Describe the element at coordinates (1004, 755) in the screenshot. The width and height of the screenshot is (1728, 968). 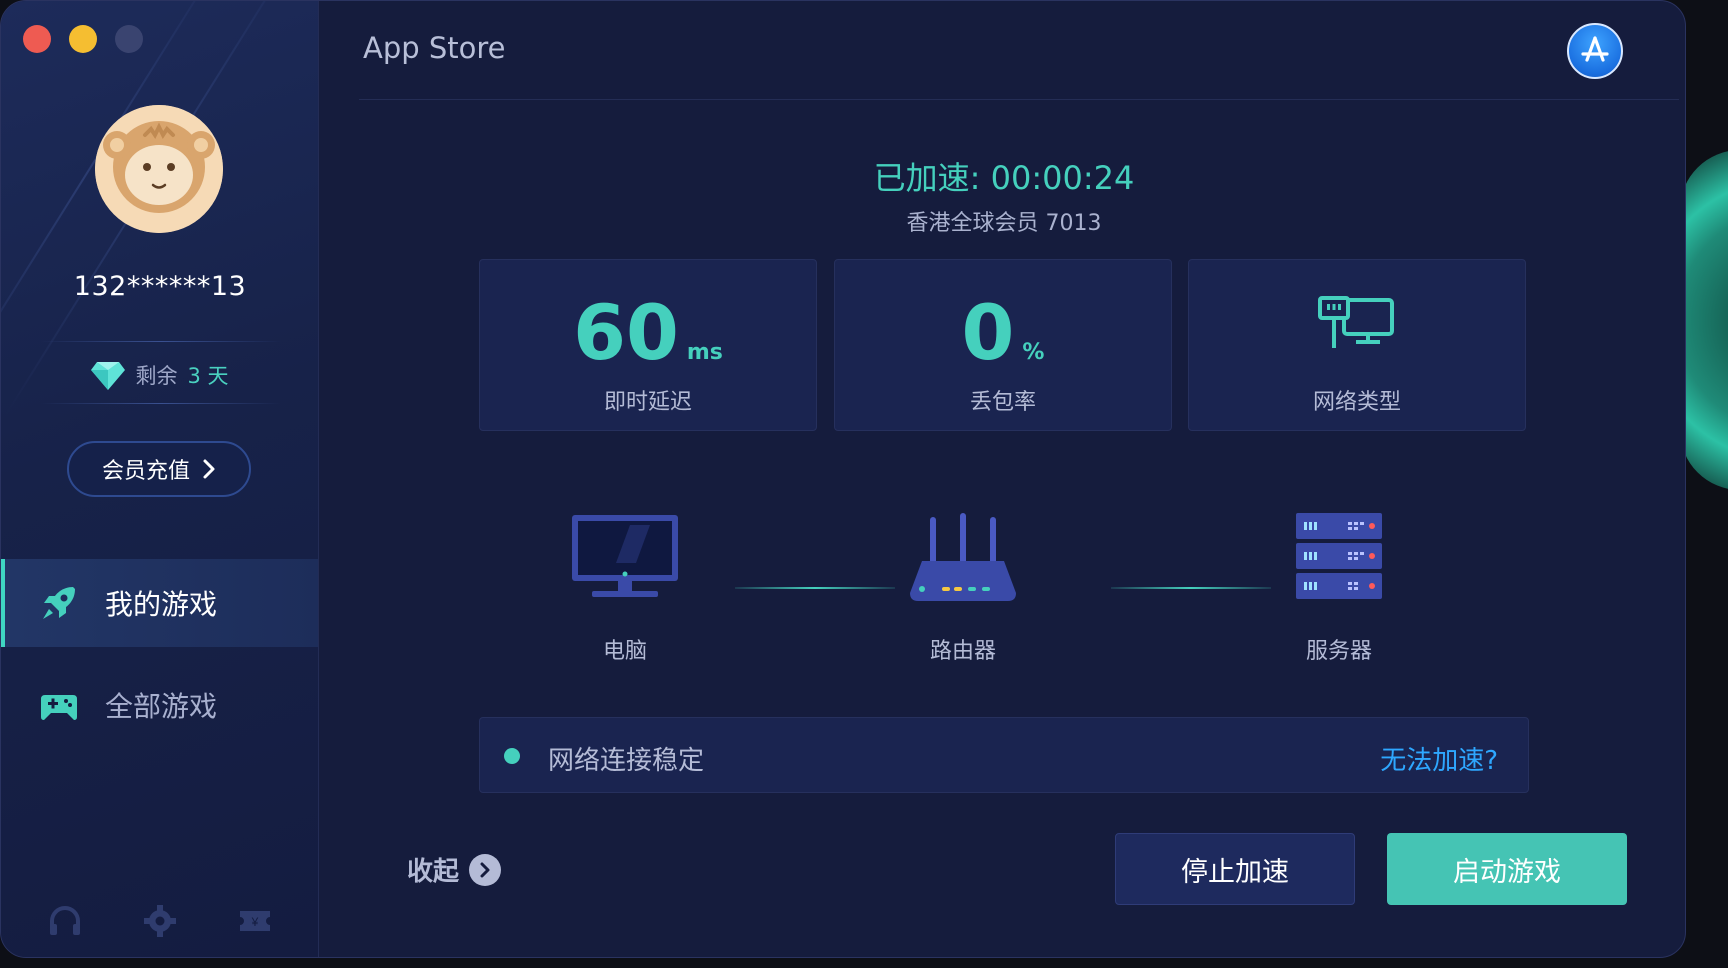
I see `connection-status-bar: 网络连接稳定 无法加速?` at that location.